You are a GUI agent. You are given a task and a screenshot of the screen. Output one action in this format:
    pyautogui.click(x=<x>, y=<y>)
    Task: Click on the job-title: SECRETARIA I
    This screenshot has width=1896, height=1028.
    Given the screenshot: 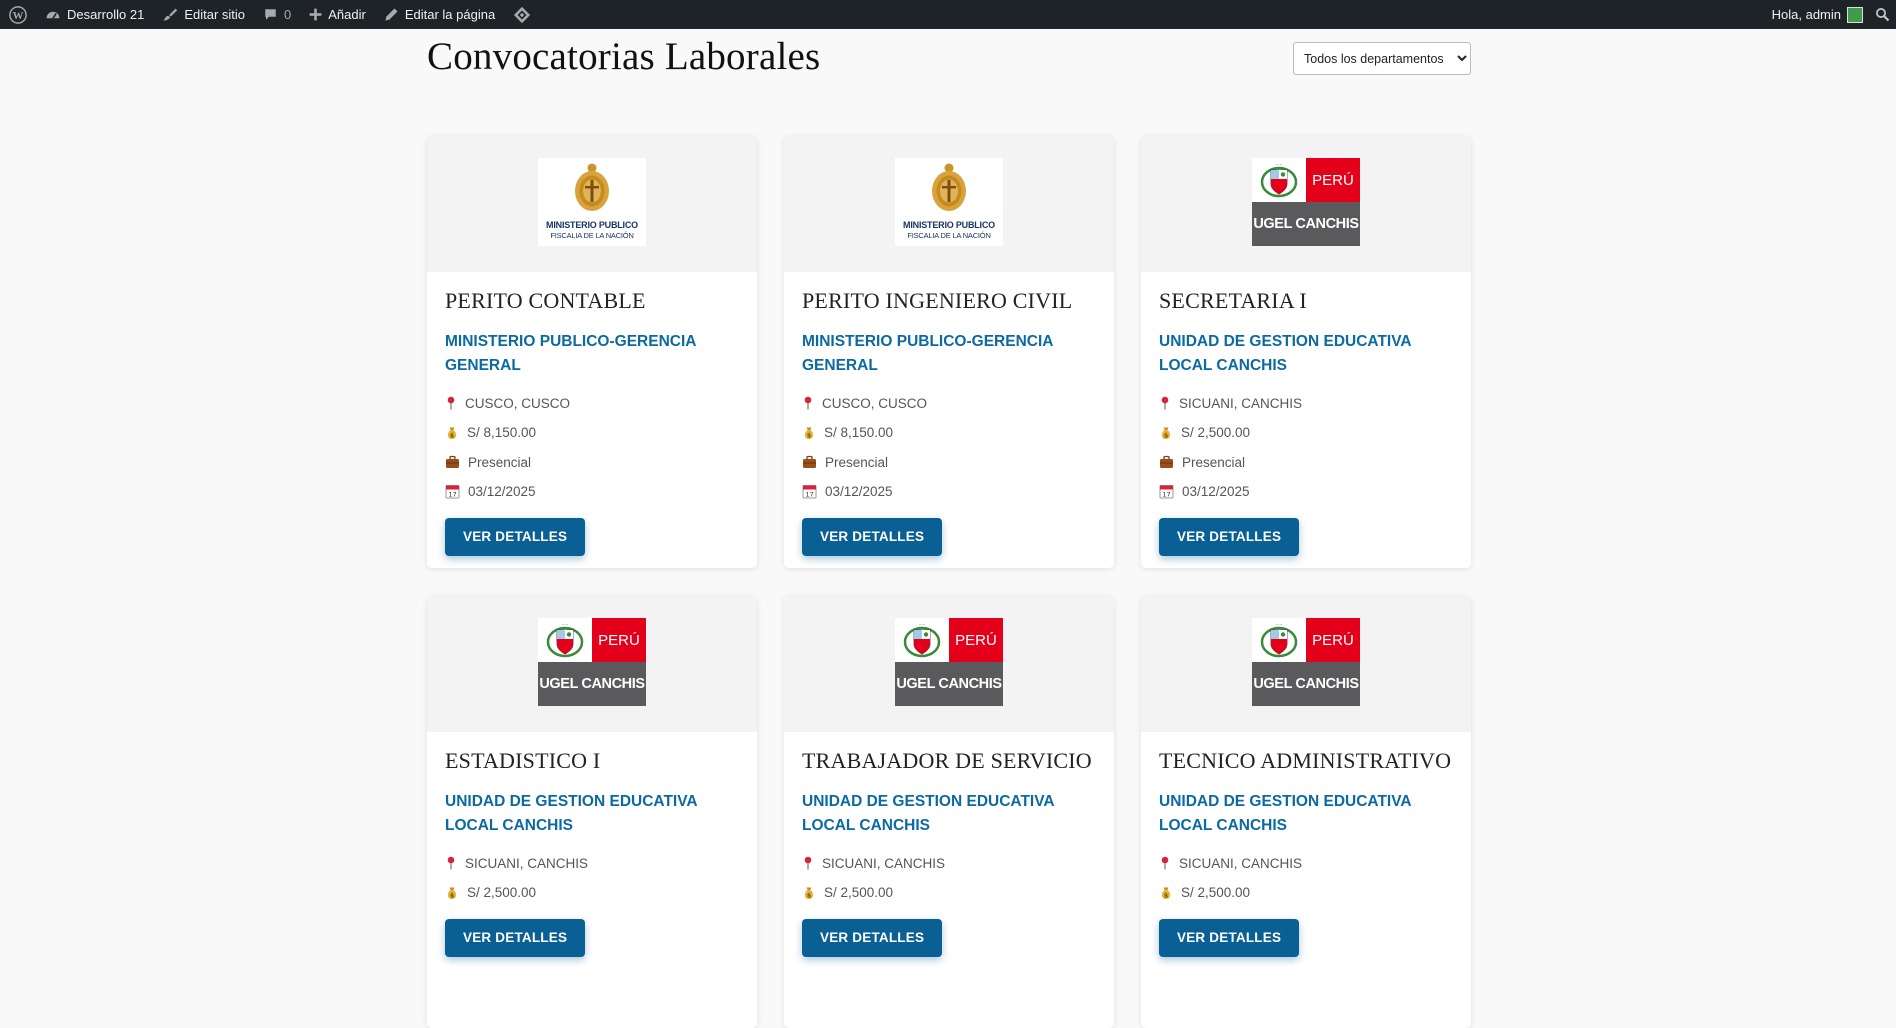 What is the action you would take?
    pyautogui.click(x=1306, y=301)
    